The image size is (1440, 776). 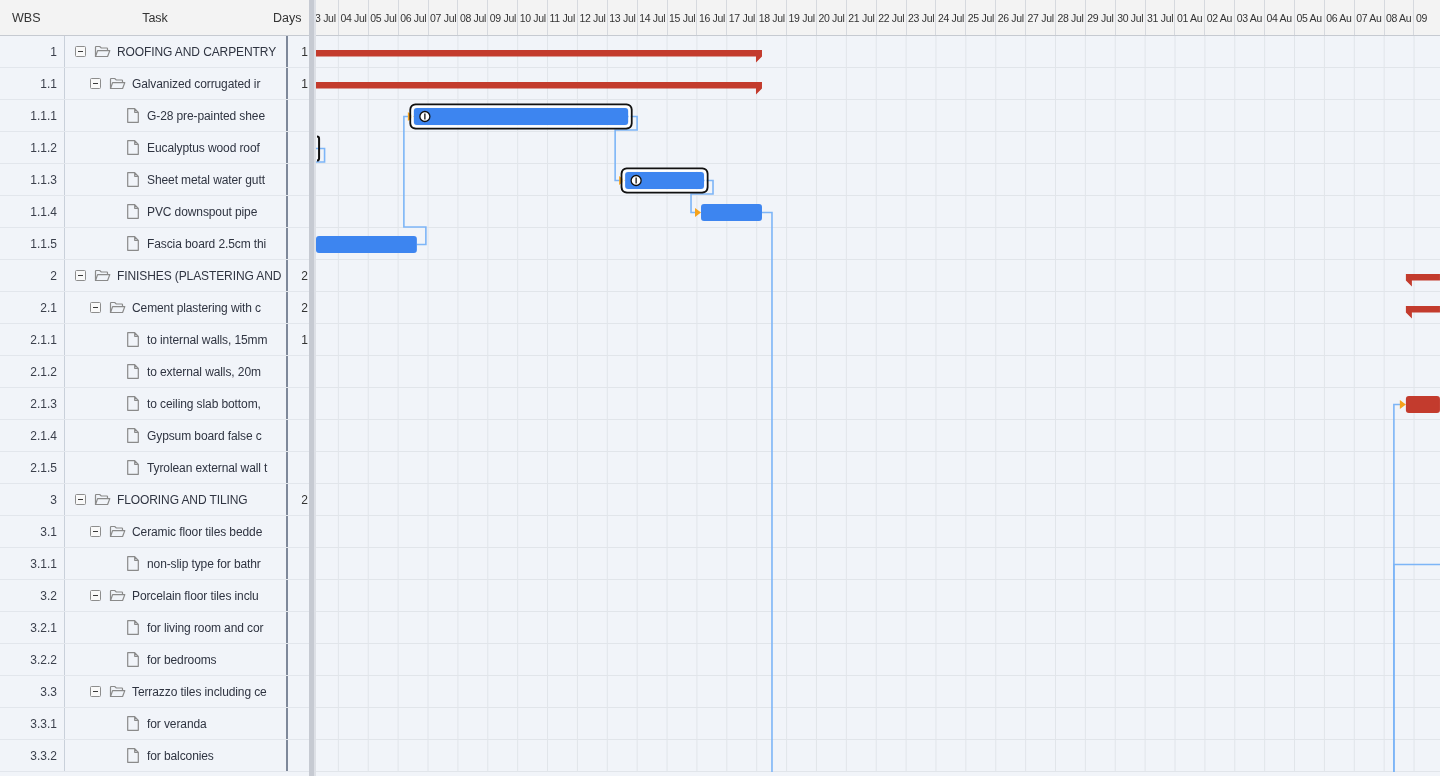 What do you see at coordinates (43, 115) in the screenshot?
I see `wbs-number: 1.1.1` at bounding box center [43, 115].